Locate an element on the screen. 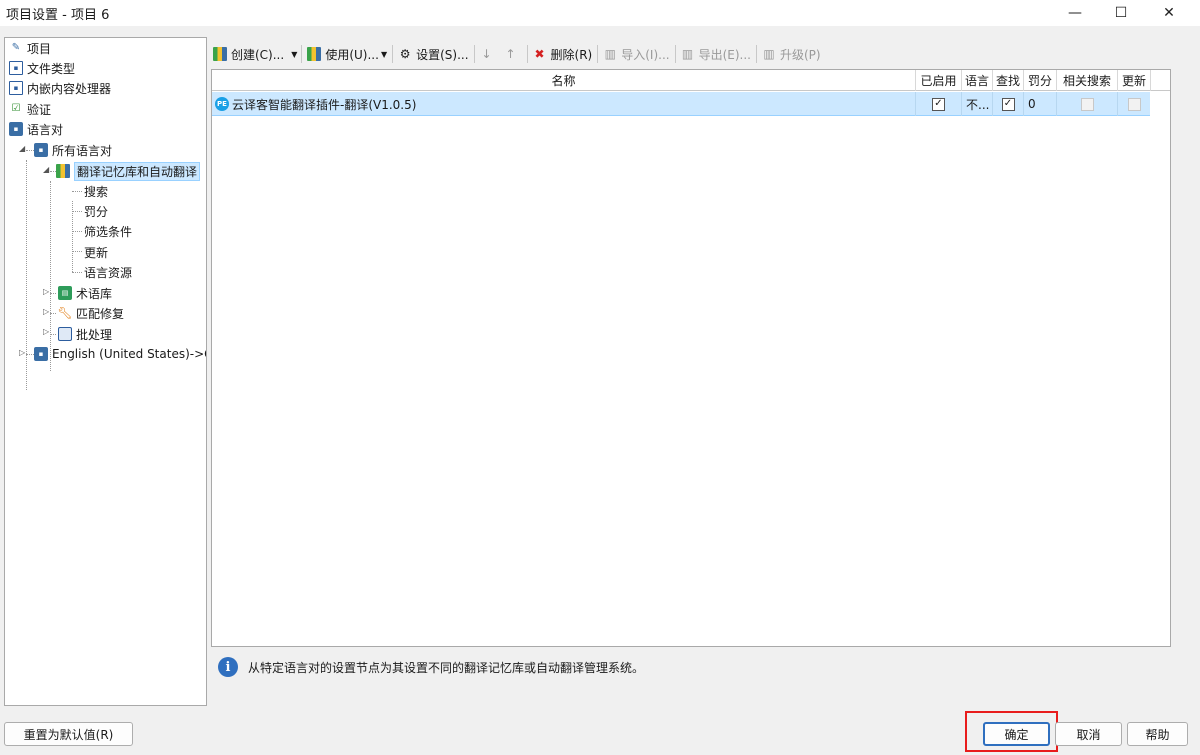  ok-button: 确定 is located at coordinates (1016, 734).